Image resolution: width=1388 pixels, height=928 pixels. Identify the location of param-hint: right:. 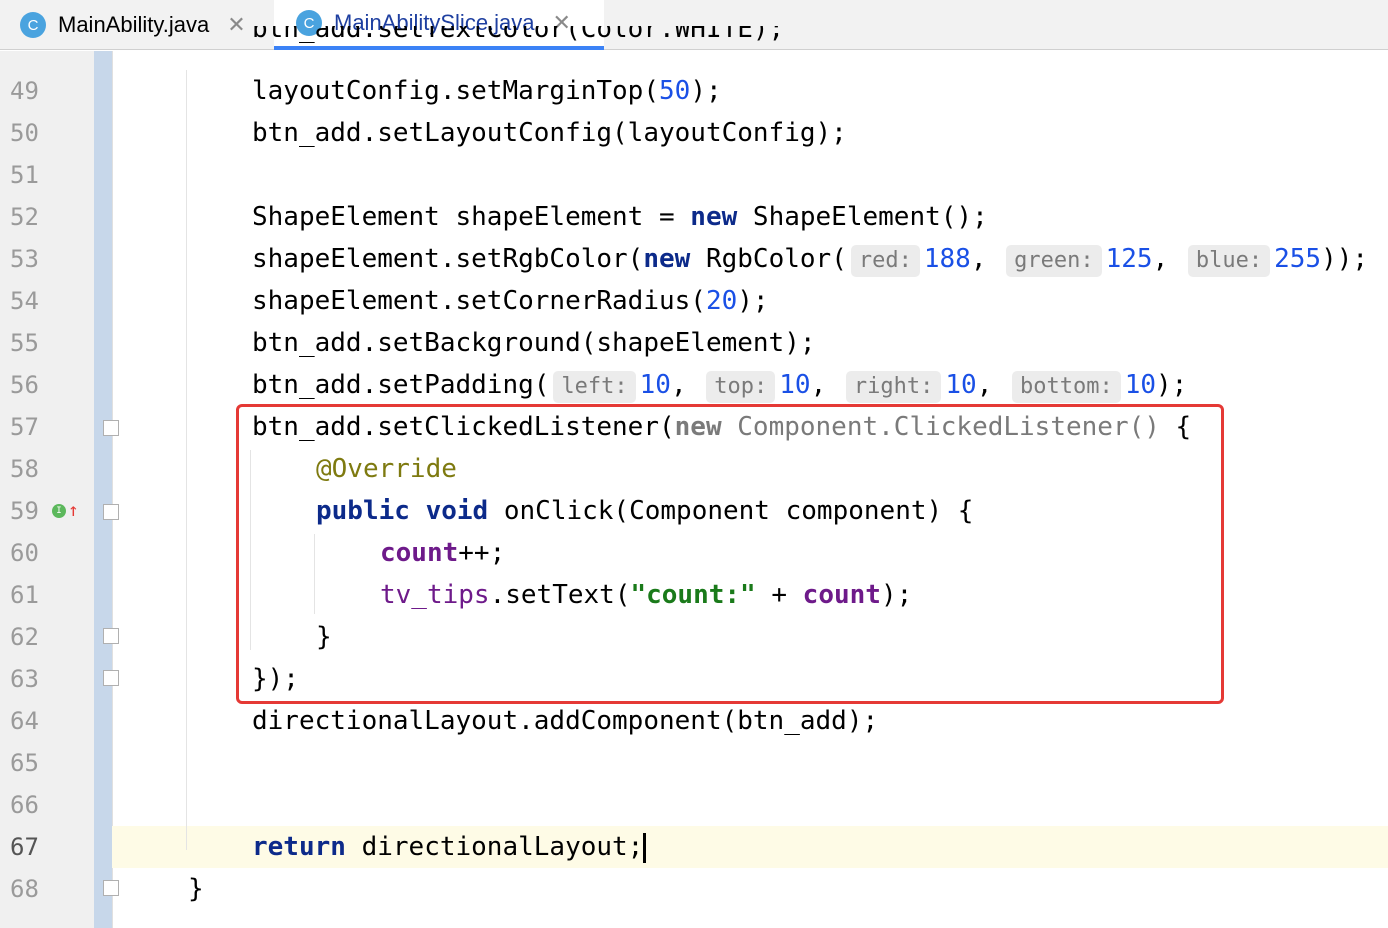
(893, 387).